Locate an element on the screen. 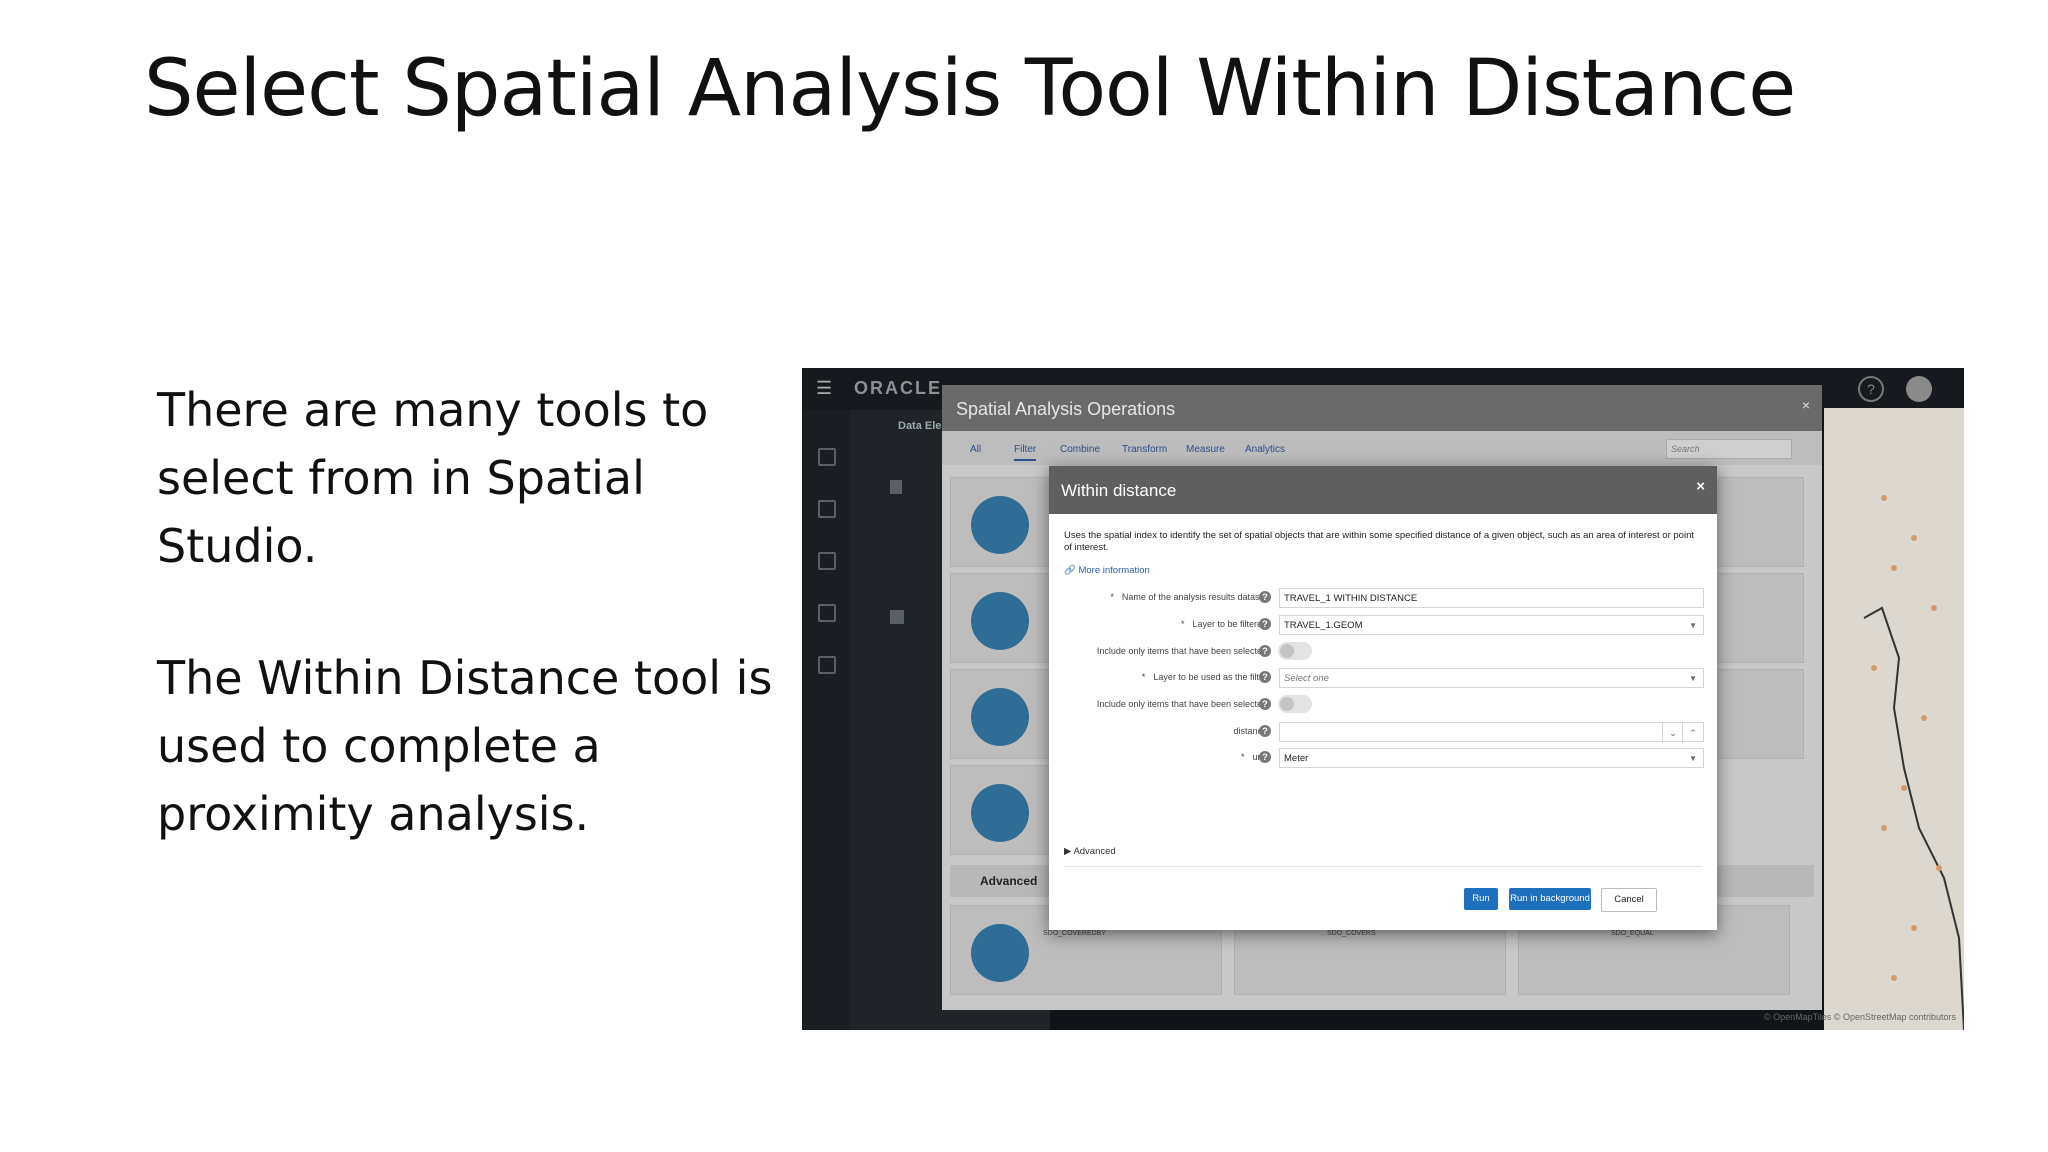  tab-filter: Filter is located at coordinates (1025, 452).